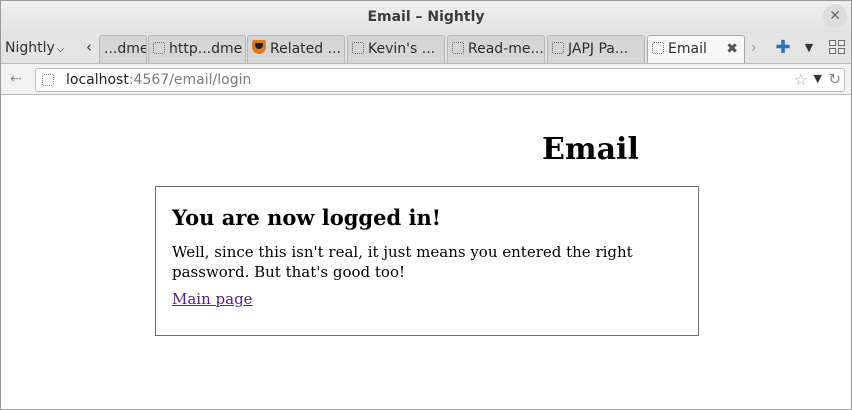 This screenshot has width=852, height=410. I want to click on url-bar: localhost:4567/email/login ☆ ▼ ↻, so click(440, 80).